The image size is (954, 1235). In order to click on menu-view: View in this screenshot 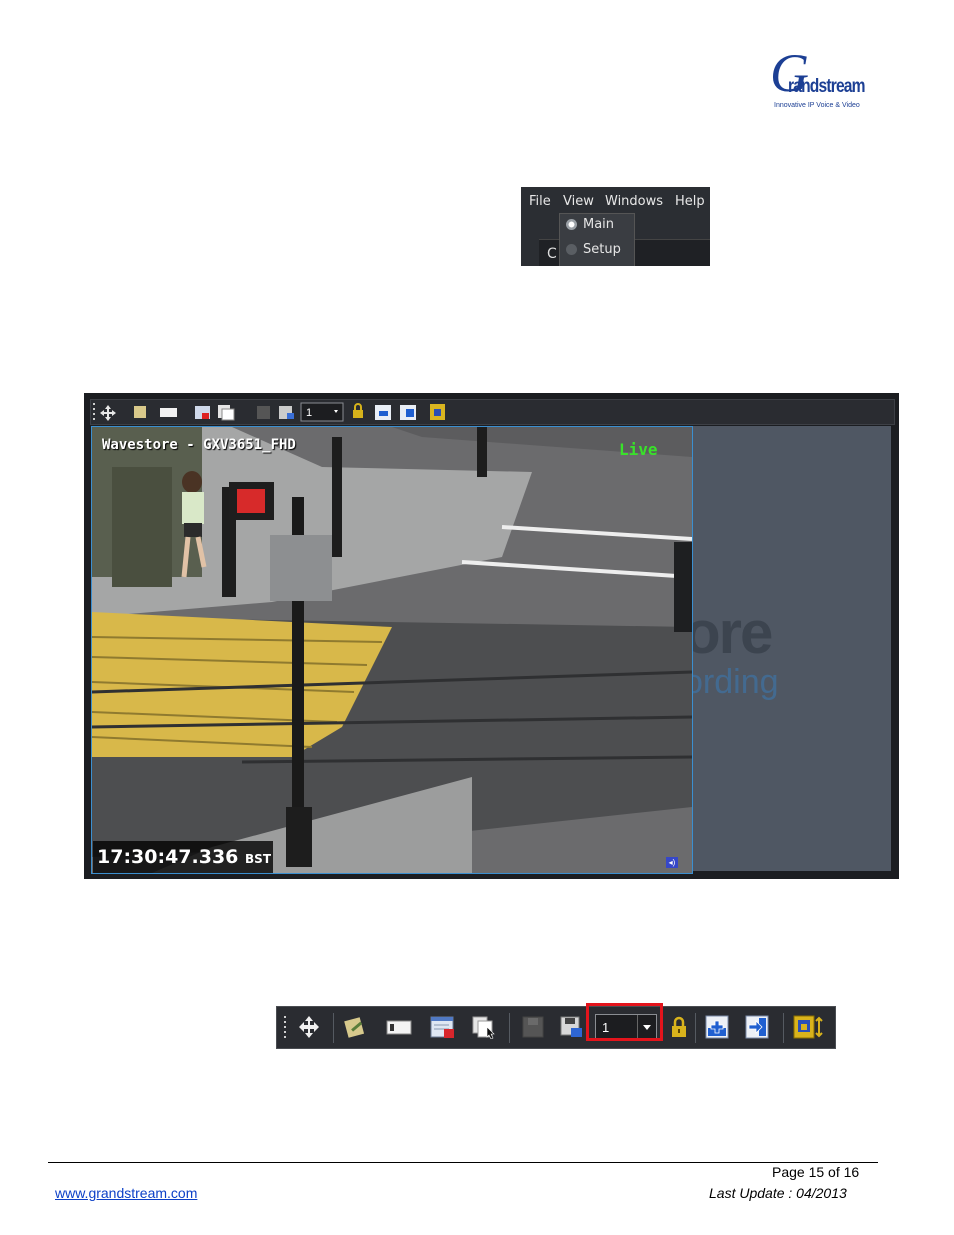, I will do `click(578, 201)`.